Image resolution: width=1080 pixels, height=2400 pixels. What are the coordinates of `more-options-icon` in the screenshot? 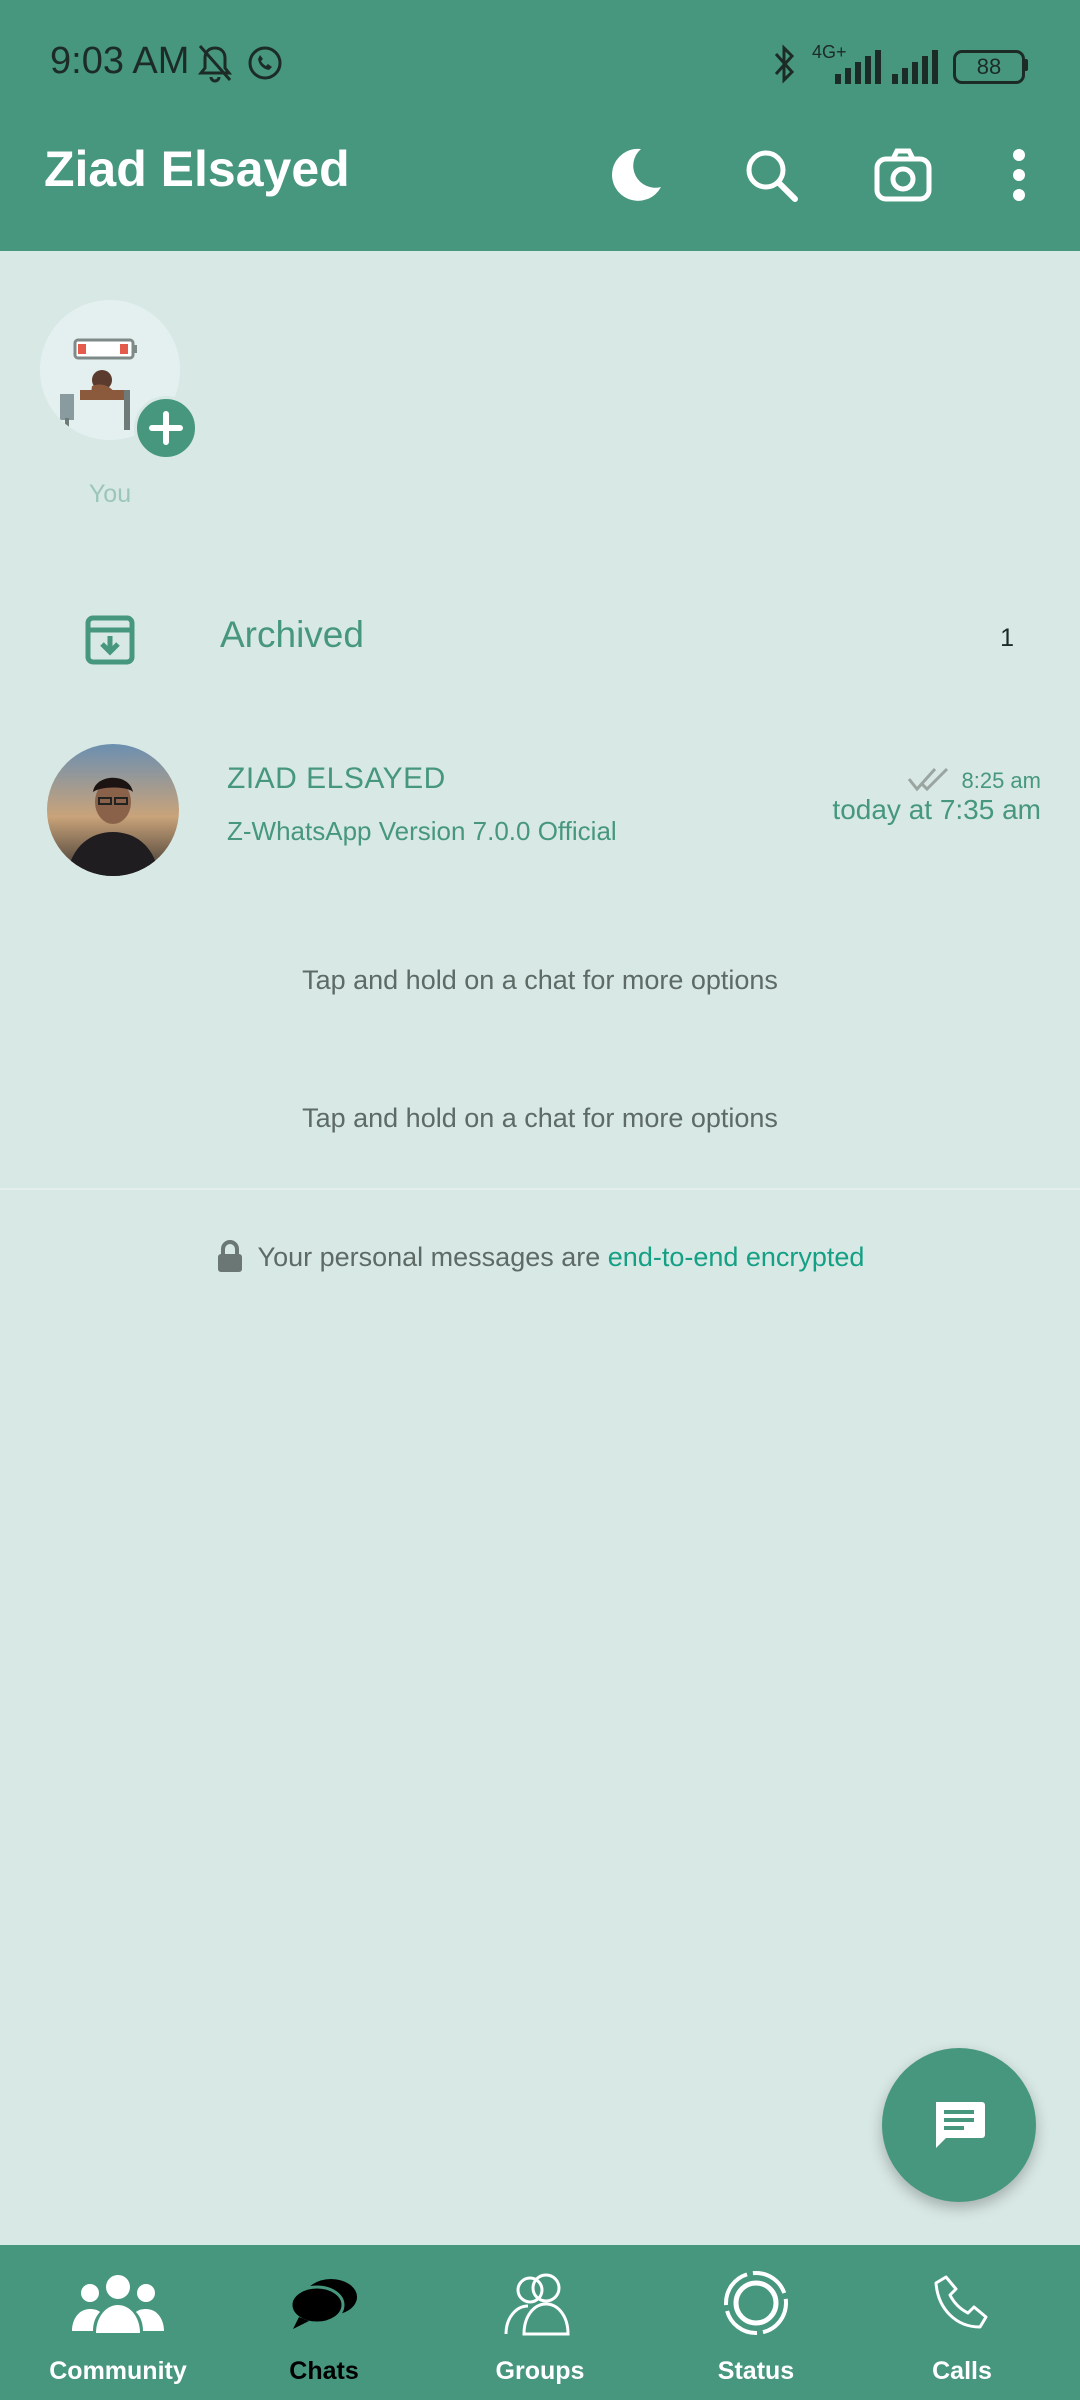 It's located at (1019, 175).